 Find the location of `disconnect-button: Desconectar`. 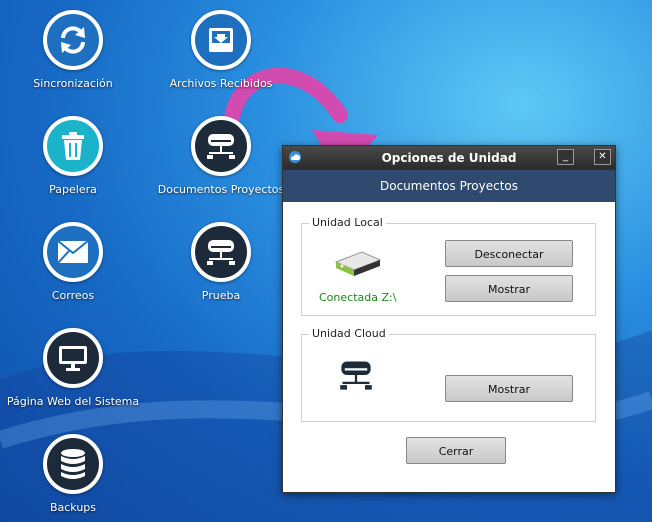

disconnect-button: Desconectar is located at coordinates (509, 253).